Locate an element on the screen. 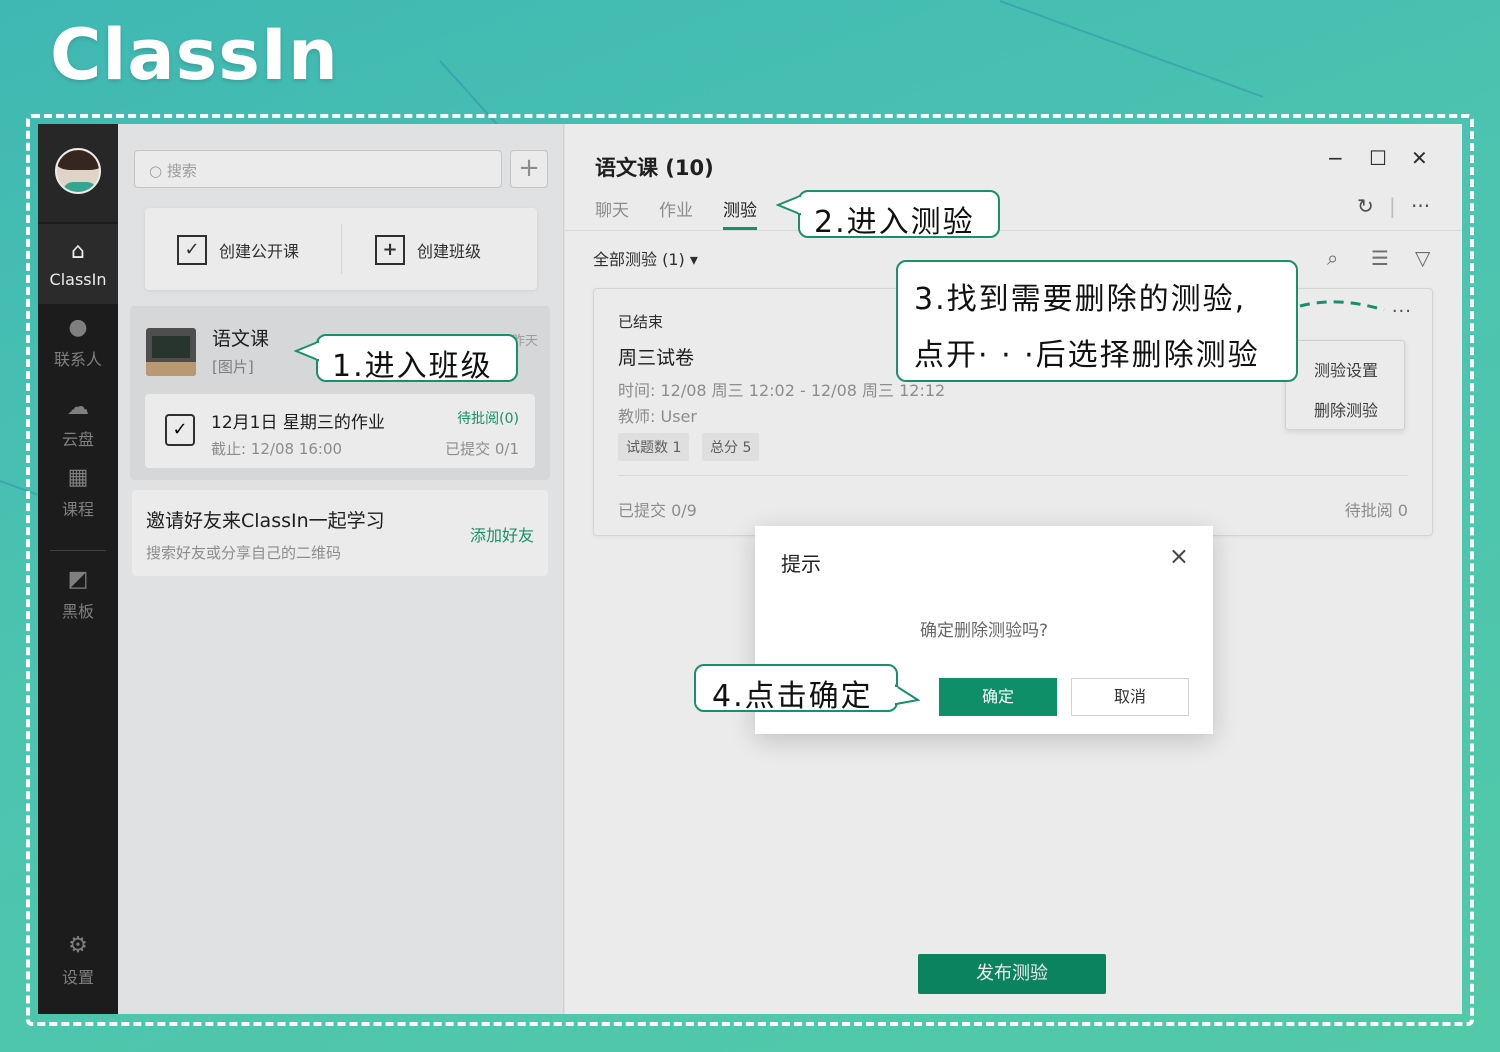 This screenshot has height=1052, width=1500. dialog-title: 提示 is located at coordinates (801, 564).